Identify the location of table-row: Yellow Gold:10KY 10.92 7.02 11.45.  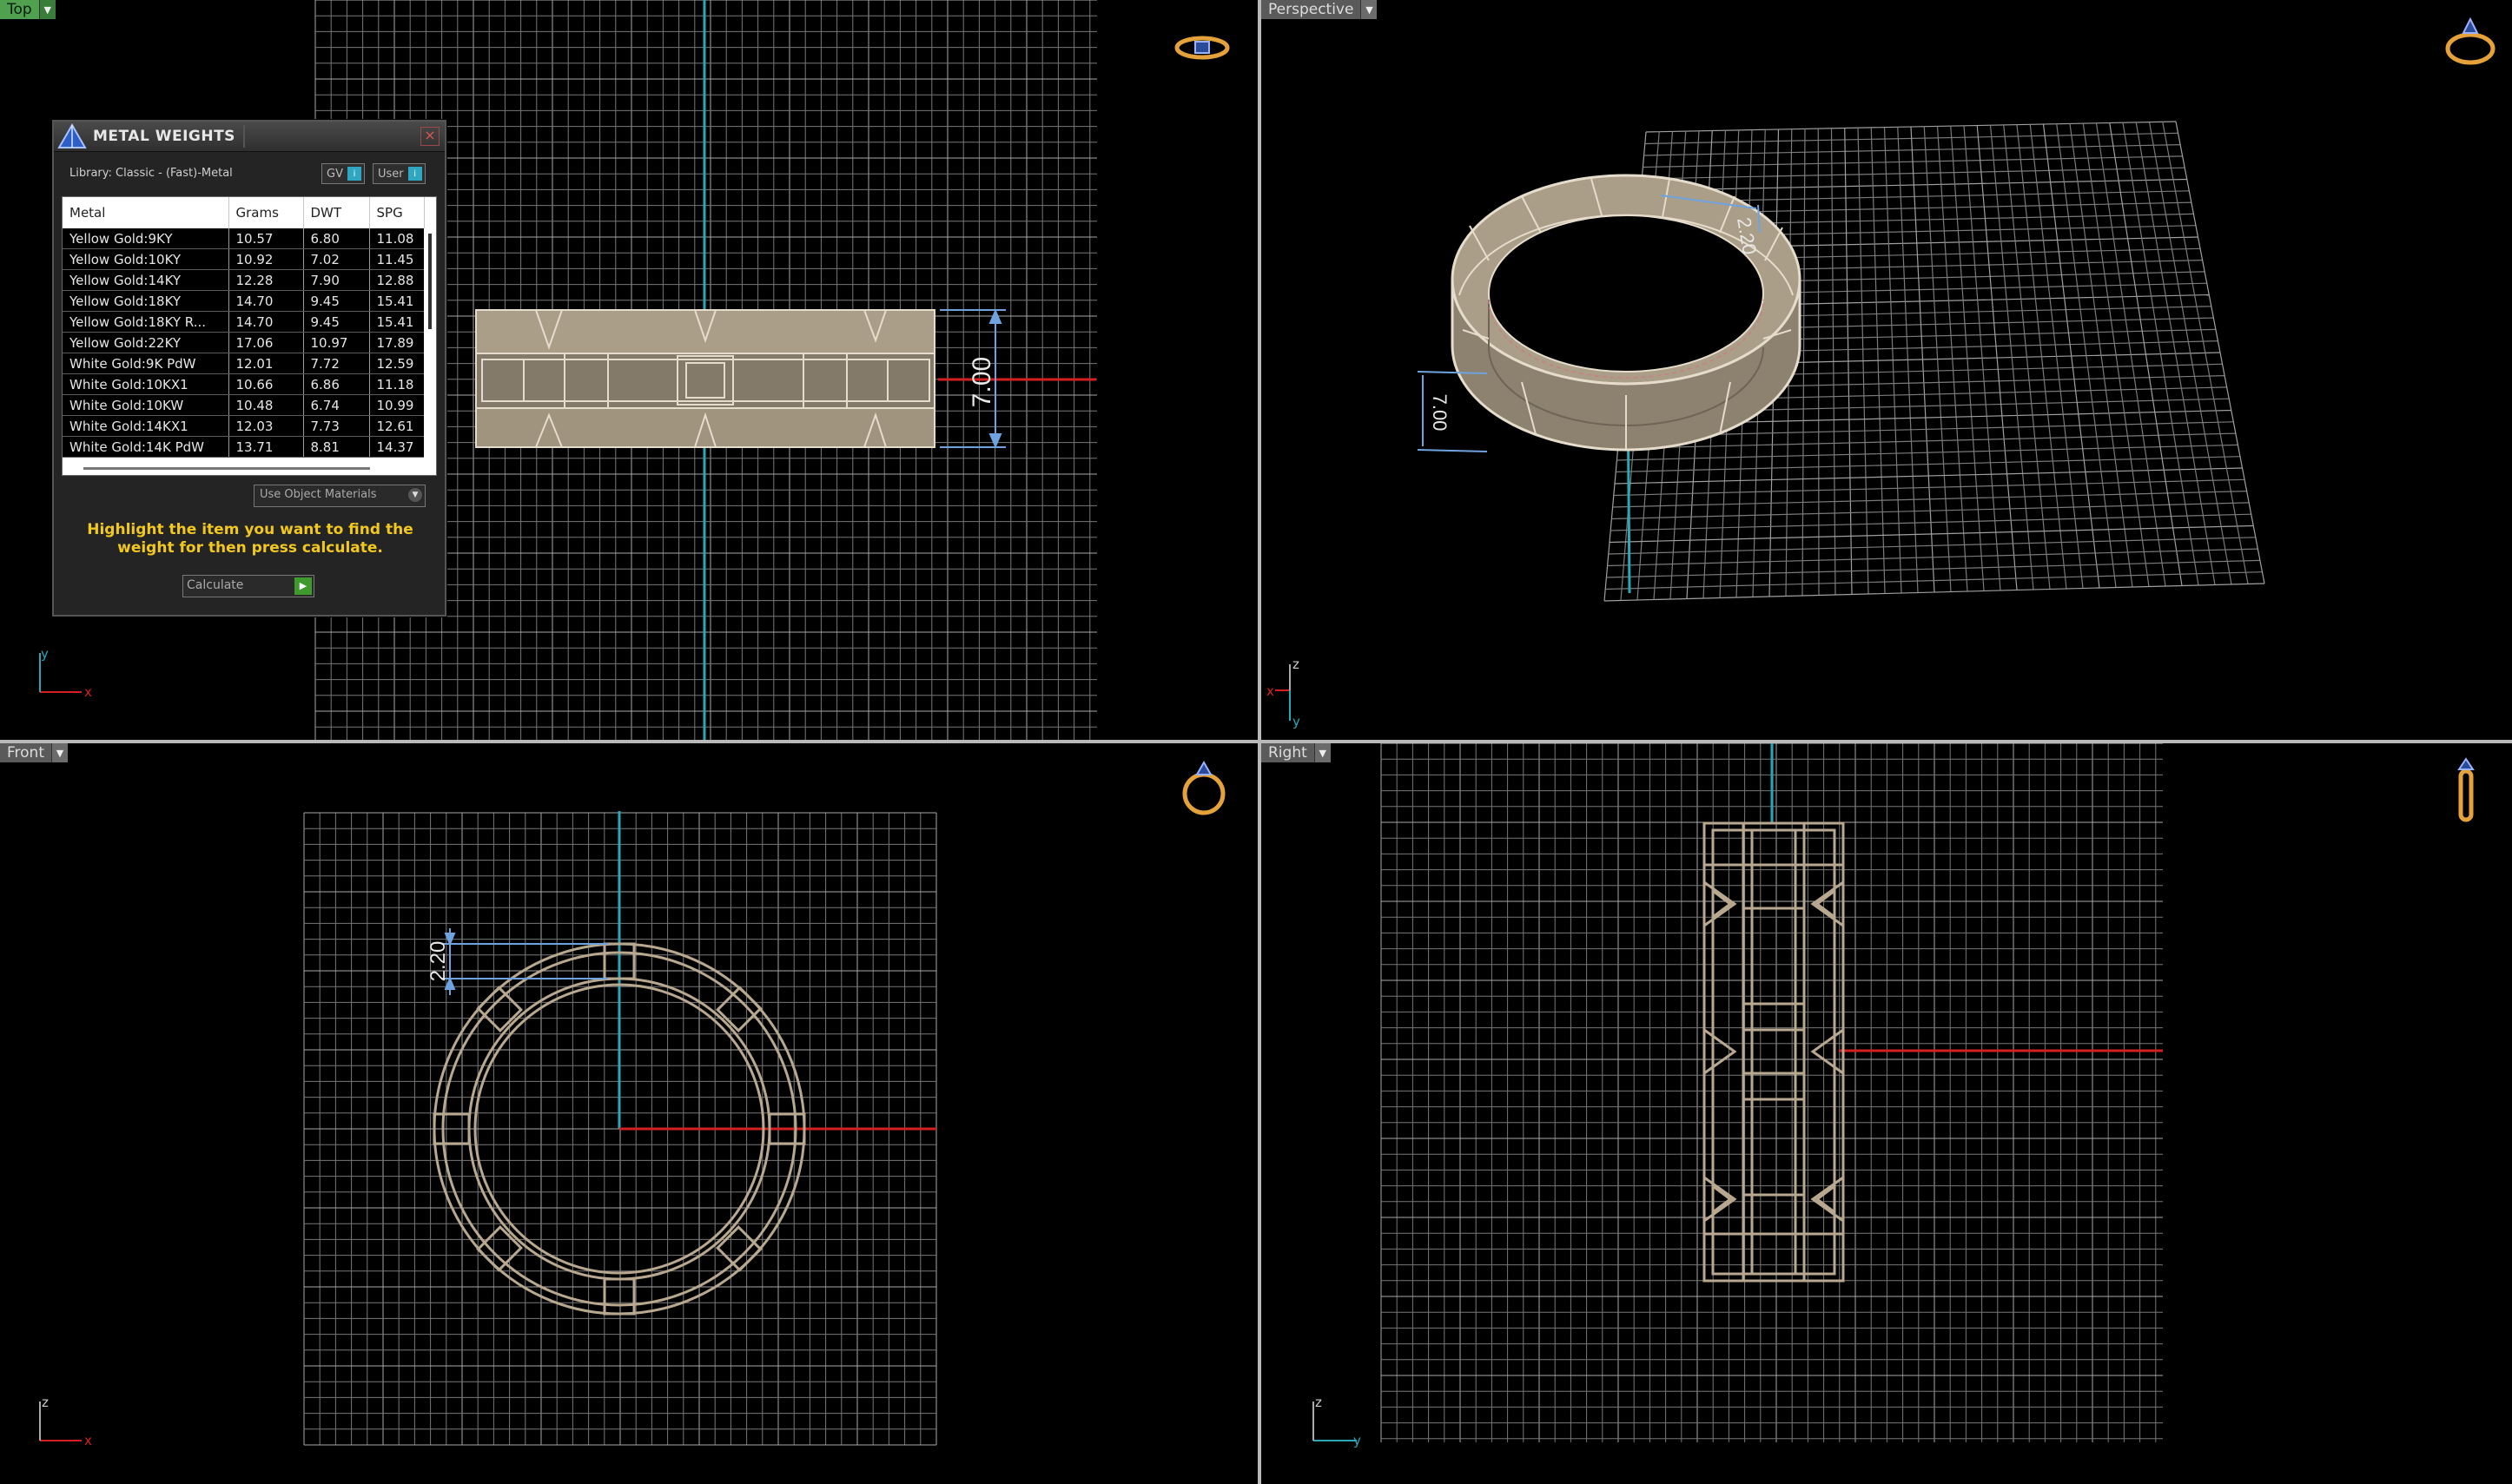
(244, 259).